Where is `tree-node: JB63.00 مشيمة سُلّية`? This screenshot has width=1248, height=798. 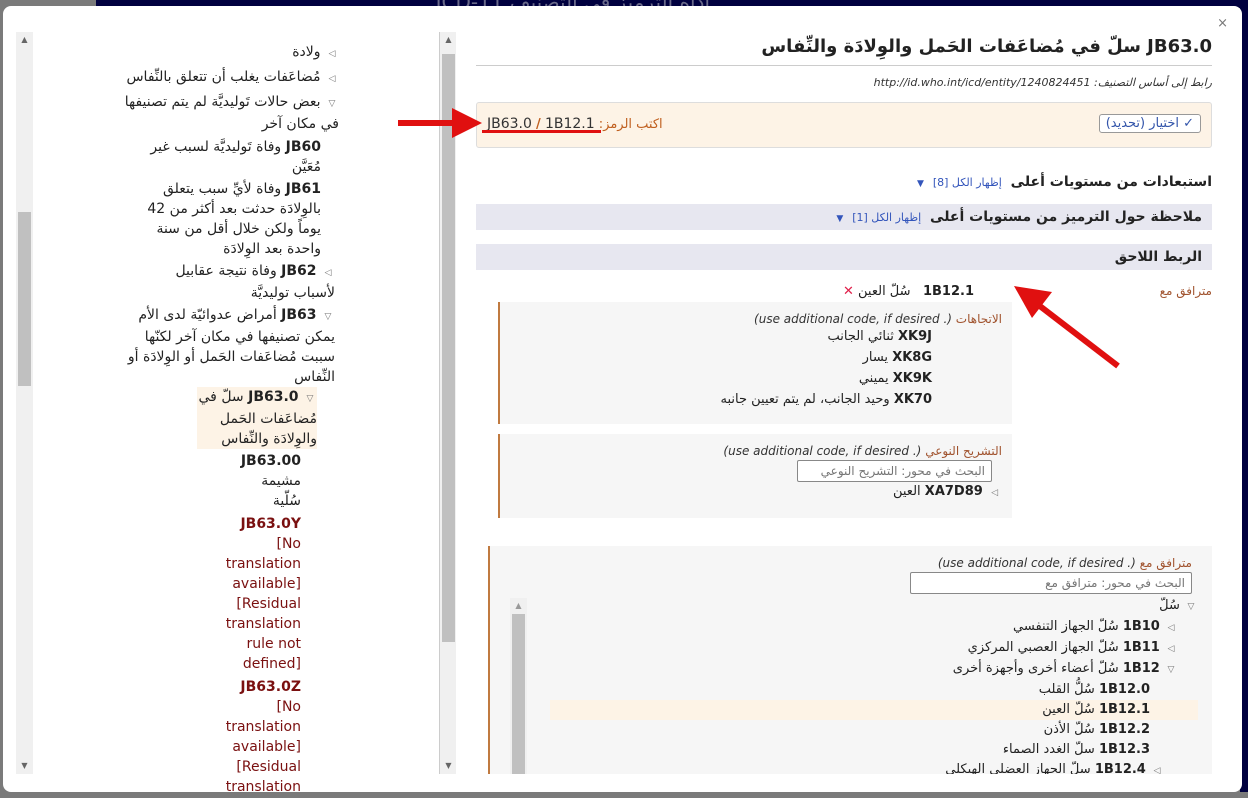
tree-node: JB63.00 مشيمة سُلّية is located at coordinates (271, 481).